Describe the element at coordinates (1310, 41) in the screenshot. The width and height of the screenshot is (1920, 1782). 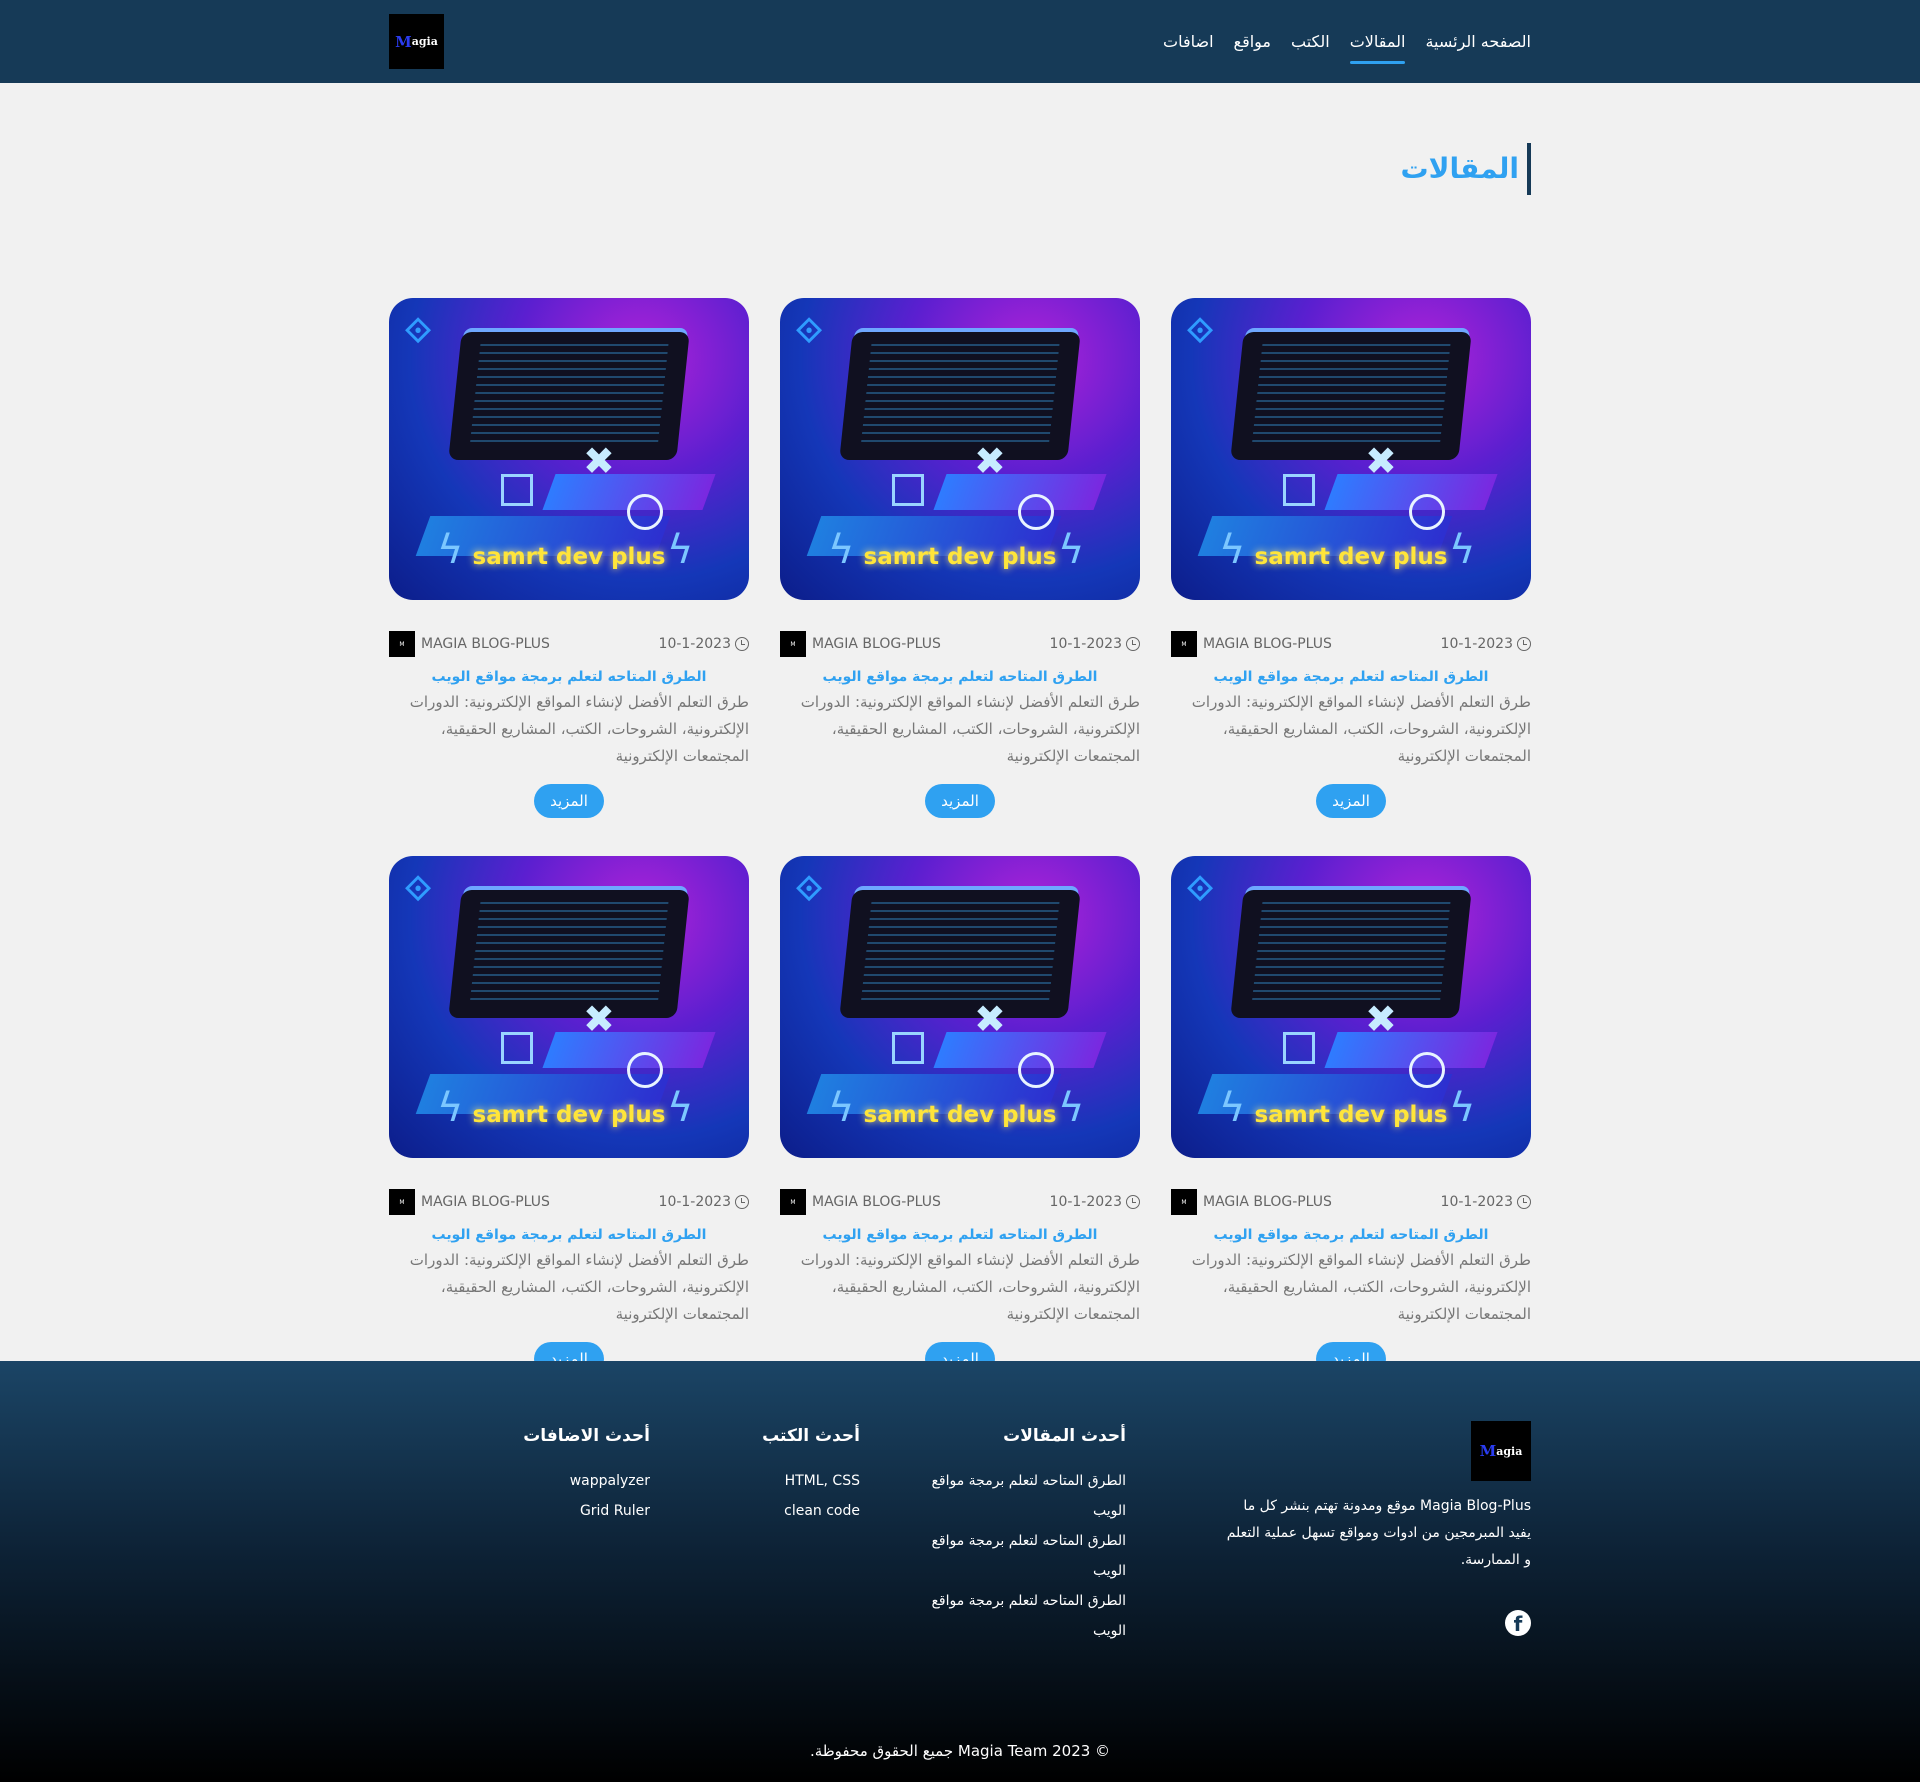
I see `nav-books: الكتب` at that location.